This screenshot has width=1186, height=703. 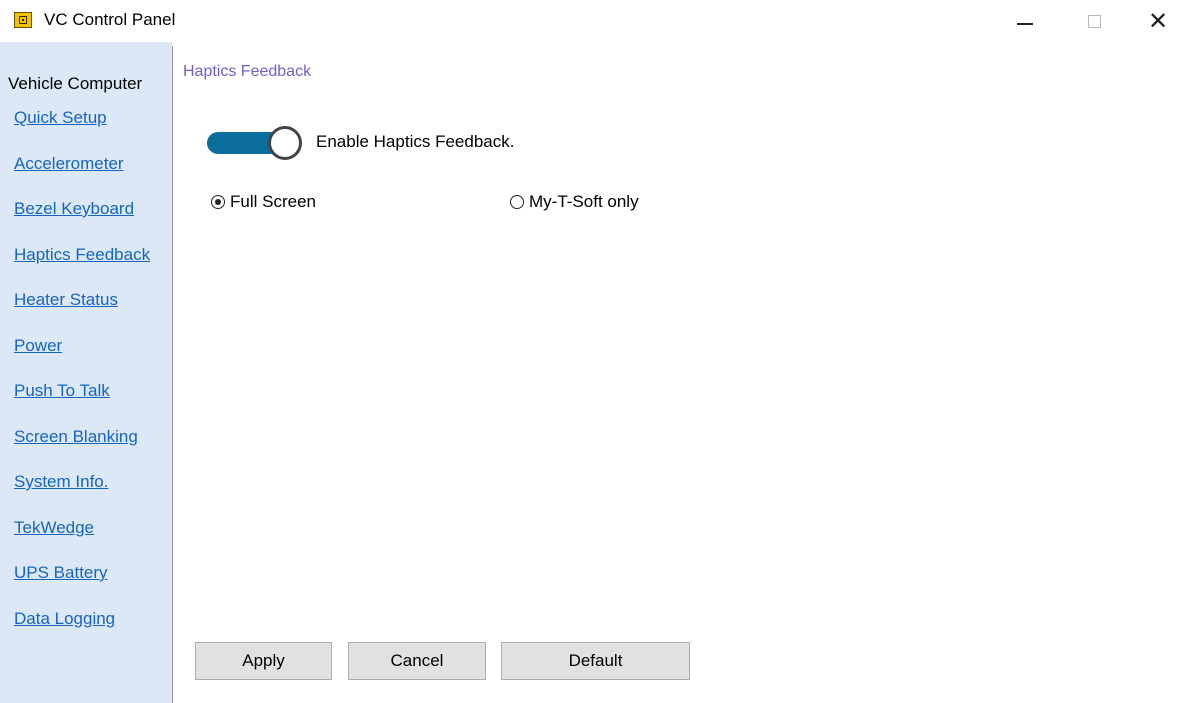 I want to click on sidebar-item-tekwedge: TekWedge, so click(x=54, y=528).